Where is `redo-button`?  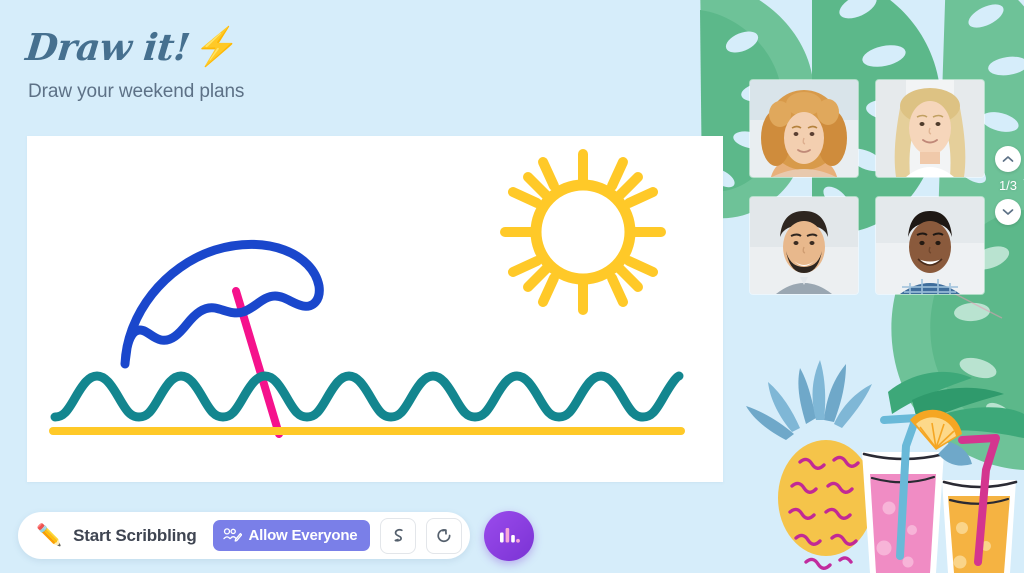 redo-button is located at coordinates (444, 535).